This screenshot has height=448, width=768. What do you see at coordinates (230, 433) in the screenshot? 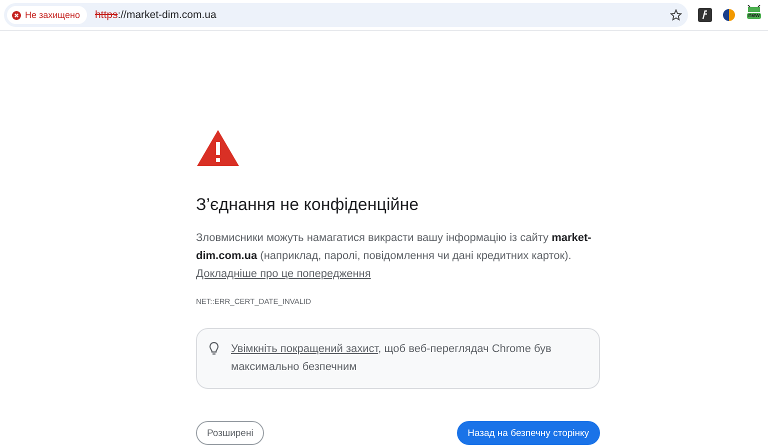
I see `advanced-button: Розширені` at bounding box center [230, 433].